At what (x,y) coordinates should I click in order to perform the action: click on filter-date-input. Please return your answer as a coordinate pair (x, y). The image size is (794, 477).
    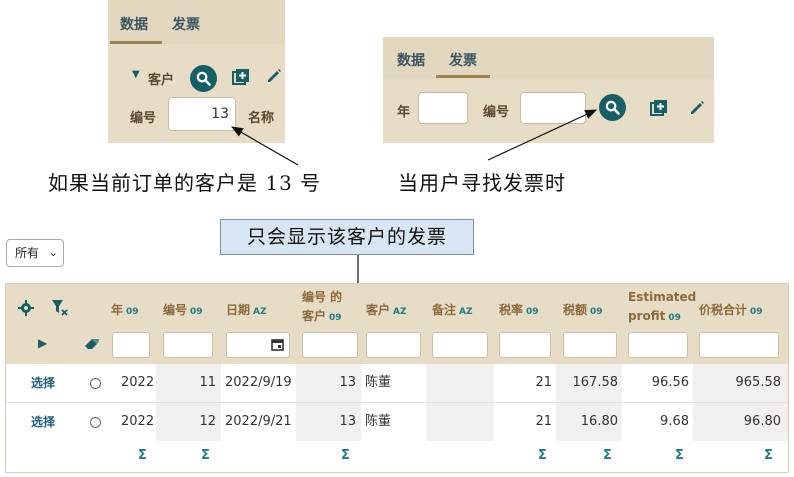
    Looking at the image, I should click on (258, 345).